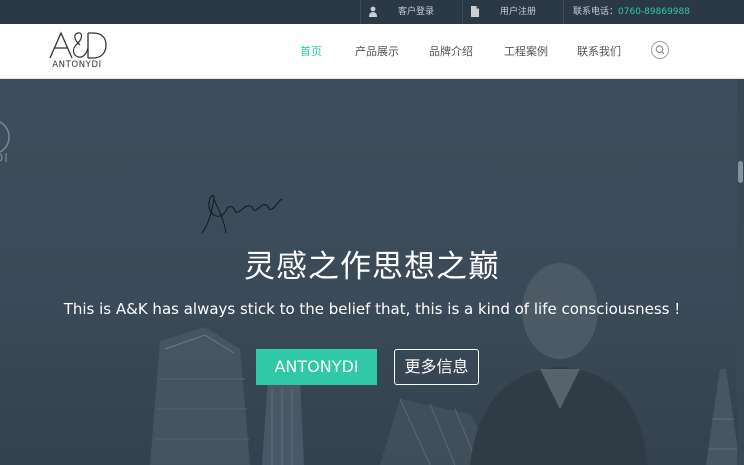  I want to click on nav-item-products: 产品展示, so click(377, 51).